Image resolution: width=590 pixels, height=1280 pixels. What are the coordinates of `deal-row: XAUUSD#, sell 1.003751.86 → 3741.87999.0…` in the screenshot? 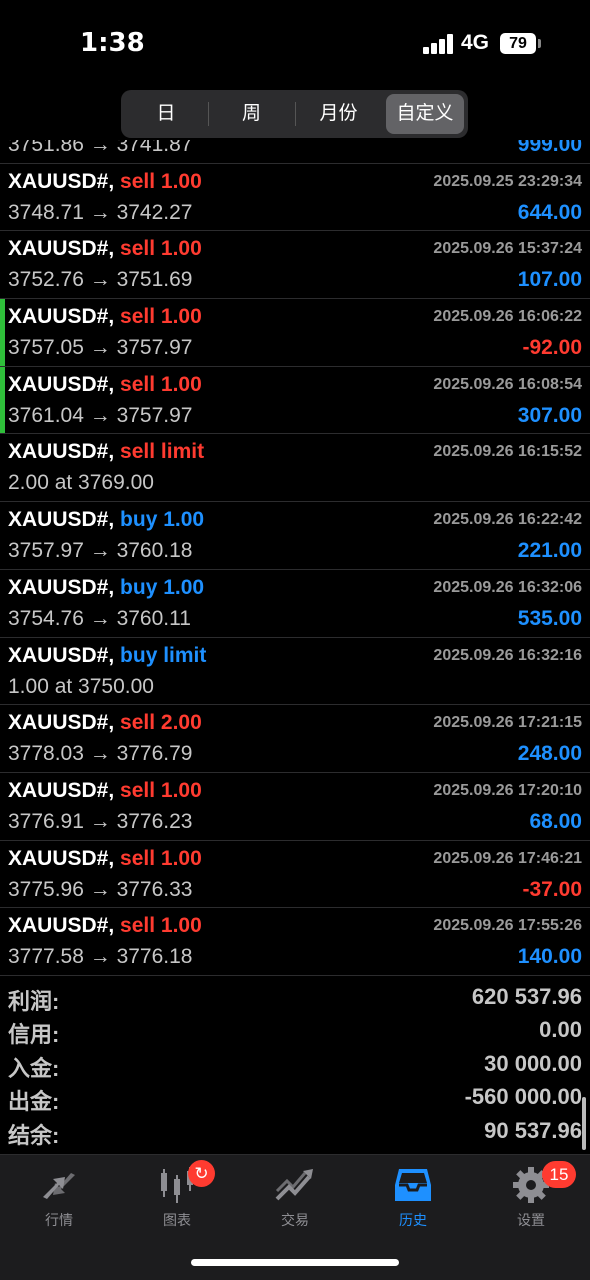 It's located at (295, 152).